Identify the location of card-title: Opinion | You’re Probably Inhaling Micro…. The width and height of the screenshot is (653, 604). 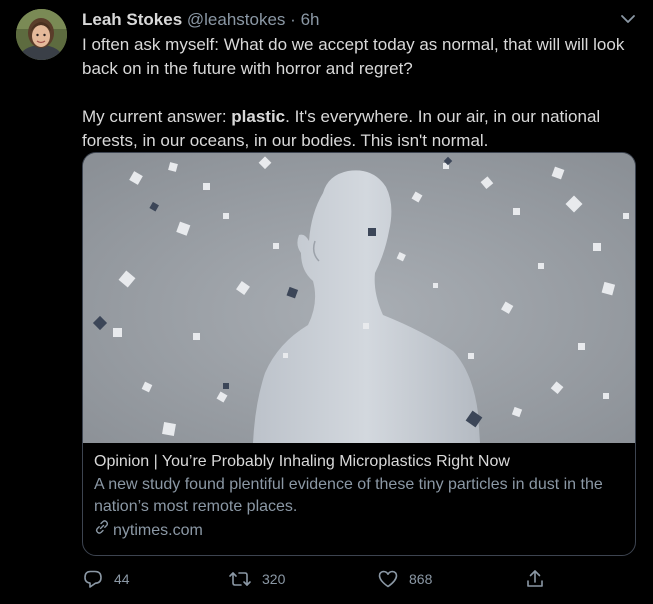
(359, 462).